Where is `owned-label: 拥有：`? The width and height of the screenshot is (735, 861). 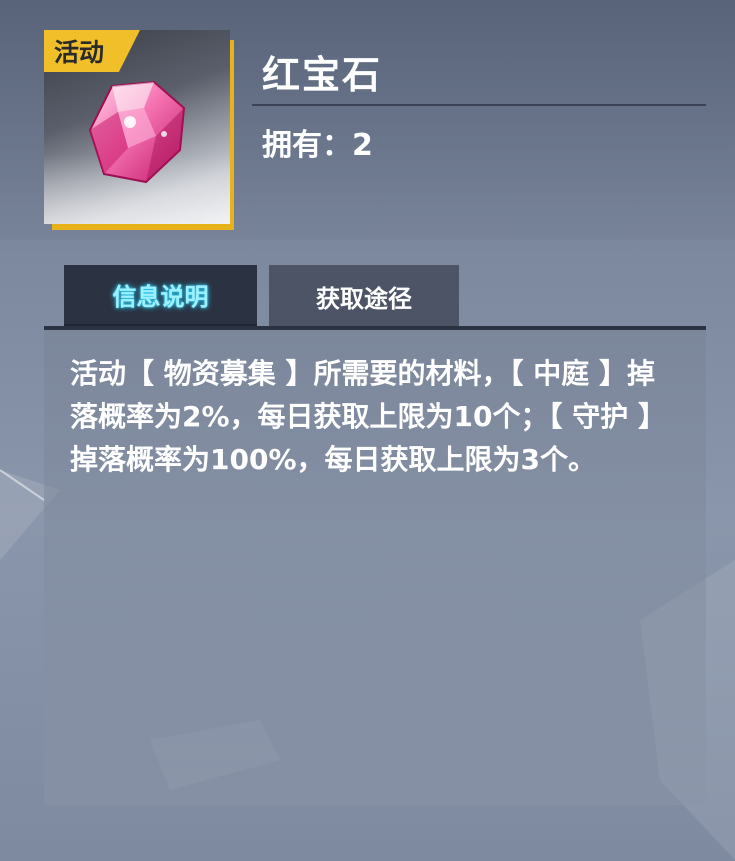 owned-label: 拥有： is located at coordinates (307, 145).